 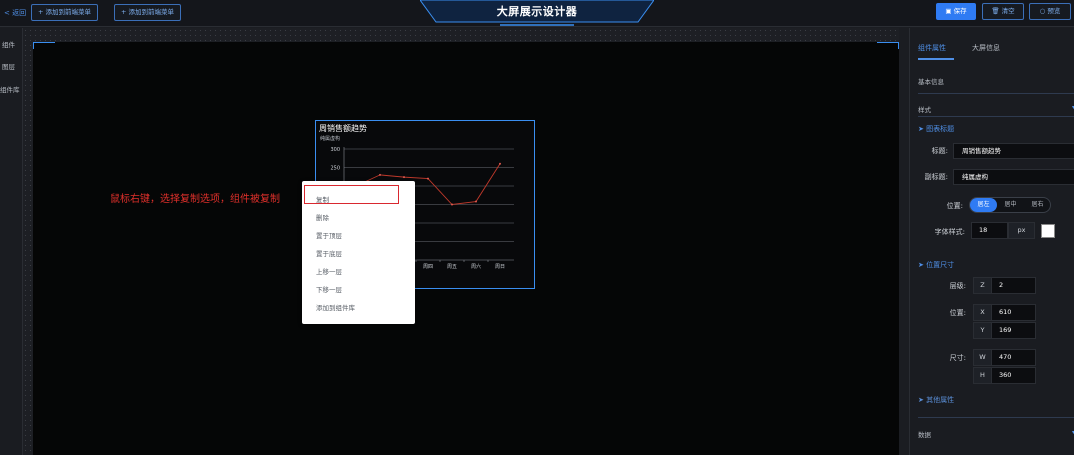 What do you see at coordinates (989, 230) in the screenshot?
I see `font-size-input: 18` at bounding box center [989, 230].